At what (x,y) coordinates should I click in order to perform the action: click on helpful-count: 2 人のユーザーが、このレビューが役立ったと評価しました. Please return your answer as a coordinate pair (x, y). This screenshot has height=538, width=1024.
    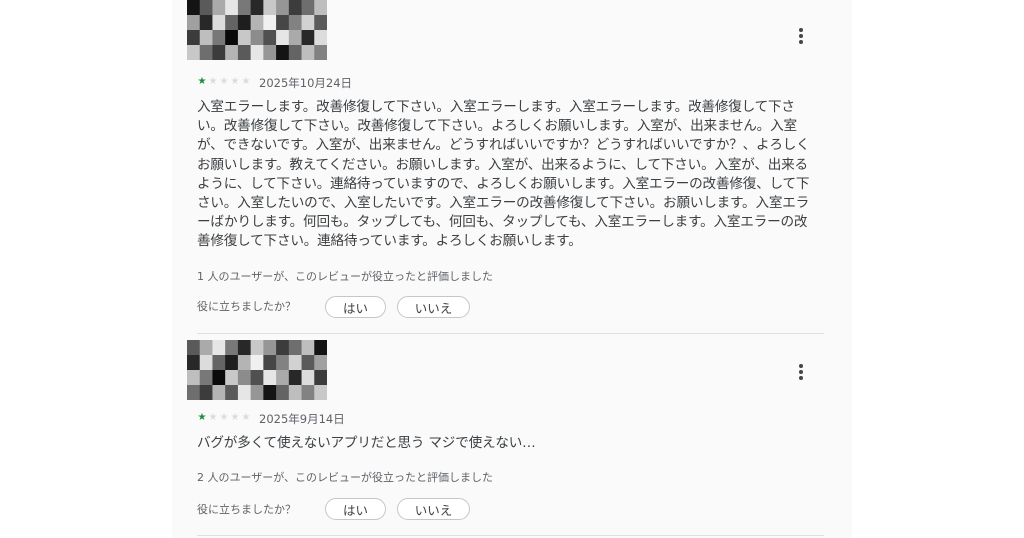
    Looking at the image, I should click on (345, 477).